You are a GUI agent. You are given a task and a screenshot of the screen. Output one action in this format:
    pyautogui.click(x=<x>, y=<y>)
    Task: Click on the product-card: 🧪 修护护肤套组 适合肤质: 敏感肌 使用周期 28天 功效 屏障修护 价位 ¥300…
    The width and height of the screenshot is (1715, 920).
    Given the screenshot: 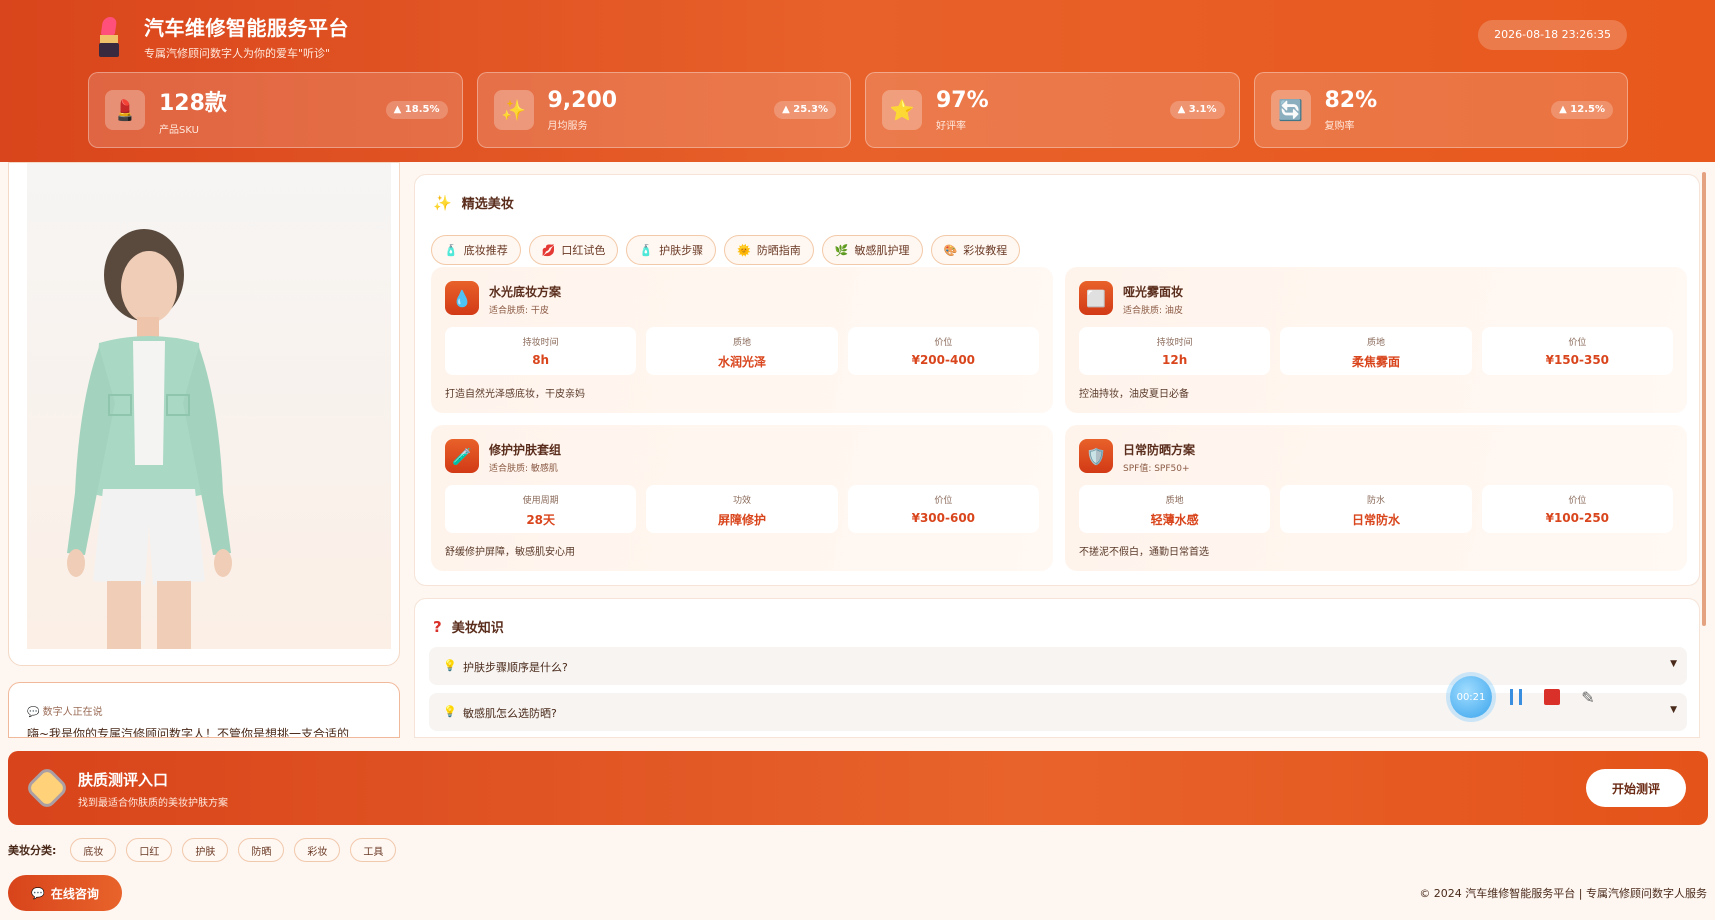 What is the action you would take?
    pyautogui.click(x=742, y=498)
    